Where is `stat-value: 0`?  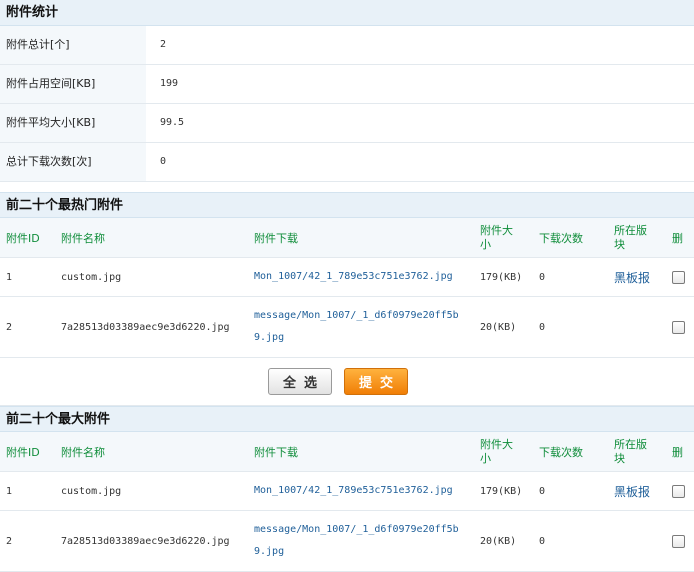
stat-value: 0 is located at coordinates (163, 161).